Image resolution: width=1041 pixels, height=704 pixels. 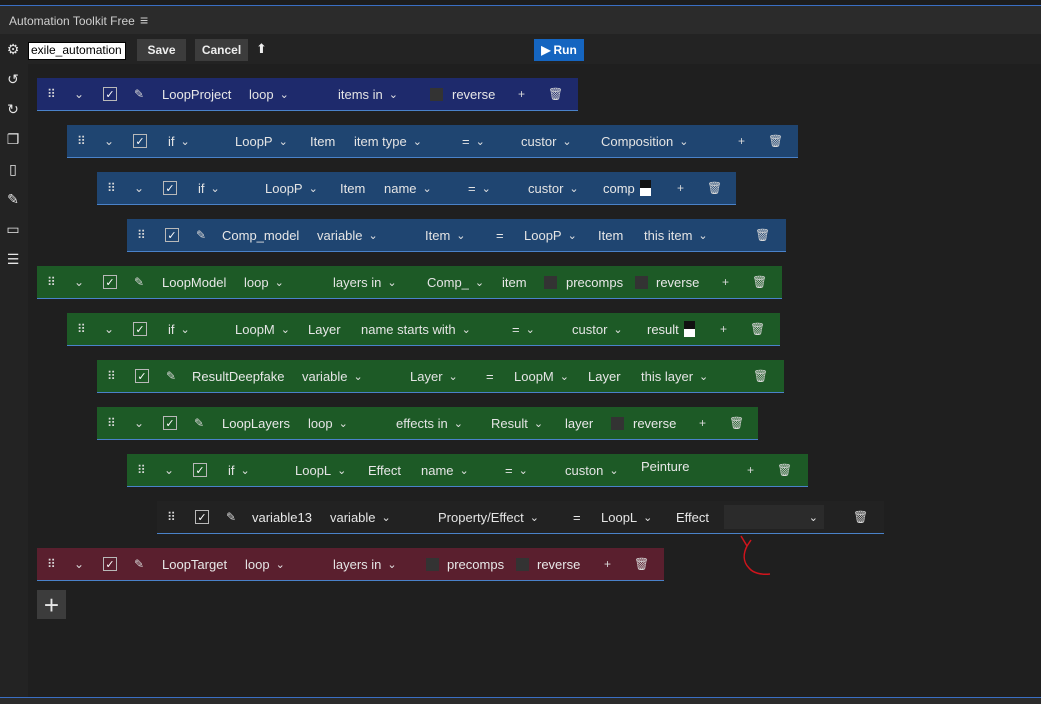 I want to click on block-name: Comp_model, so click(x=260, y=235).